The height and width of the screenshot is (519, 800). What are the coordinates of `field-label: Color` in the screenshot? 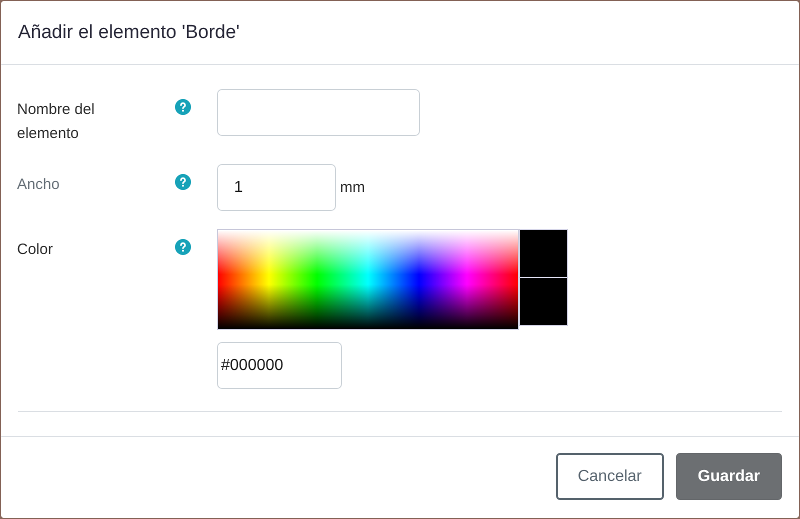 It's located at (35, 250).